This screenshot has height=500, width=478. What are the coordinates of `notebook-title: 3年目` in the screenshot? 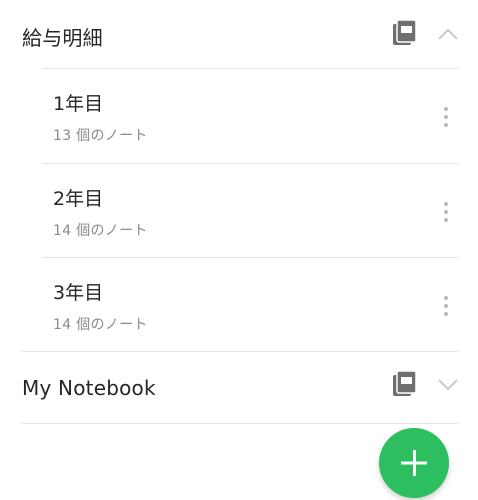 It's located at (78, 293).